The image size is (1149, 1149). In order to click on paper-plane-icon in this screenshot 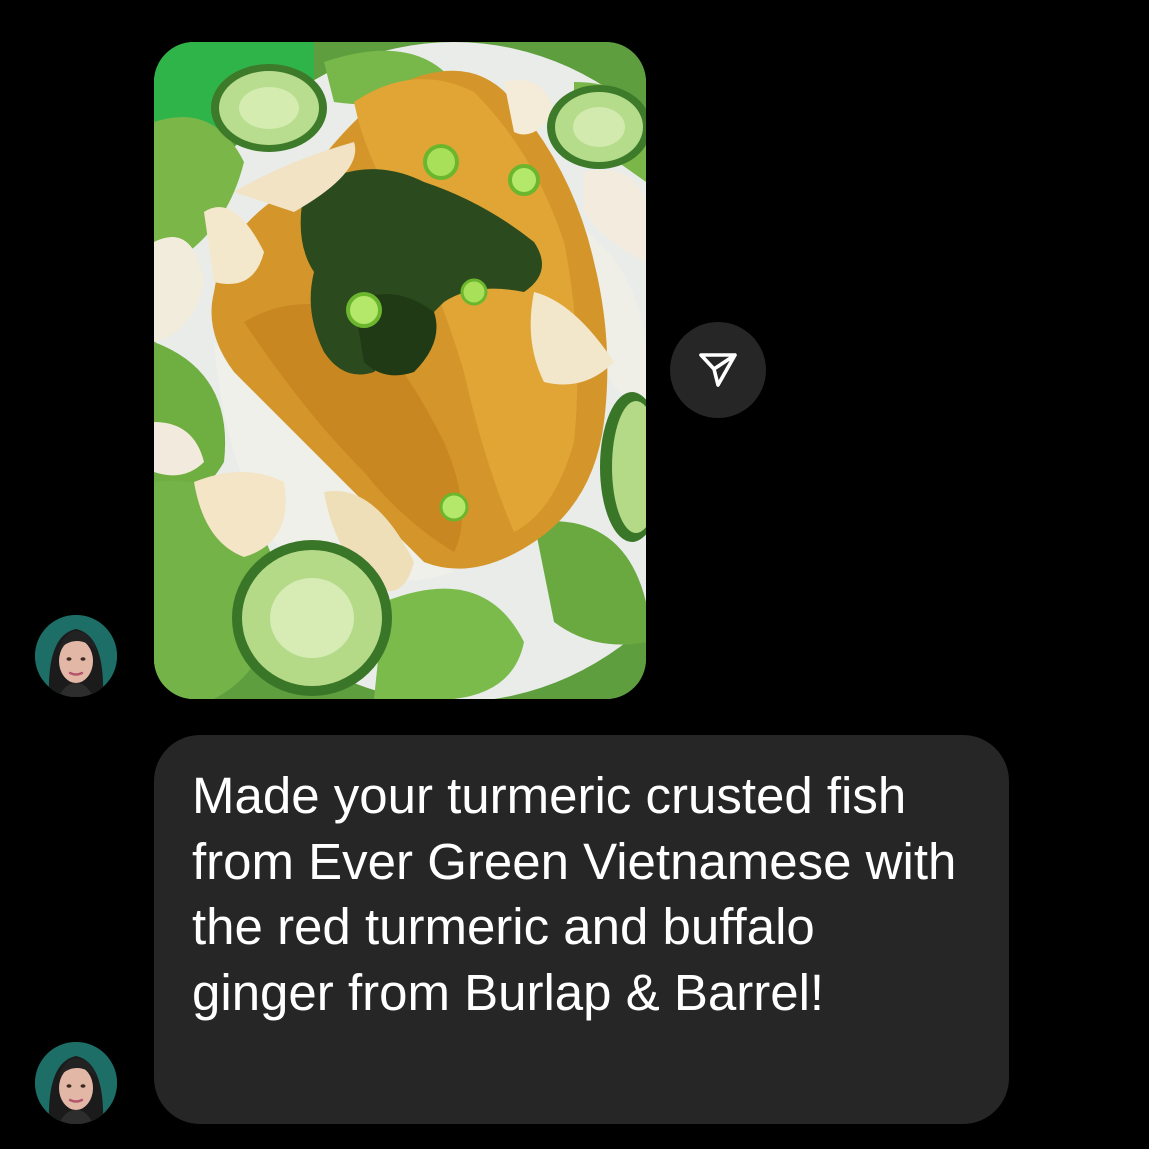, I will do `click(718, 370)`.